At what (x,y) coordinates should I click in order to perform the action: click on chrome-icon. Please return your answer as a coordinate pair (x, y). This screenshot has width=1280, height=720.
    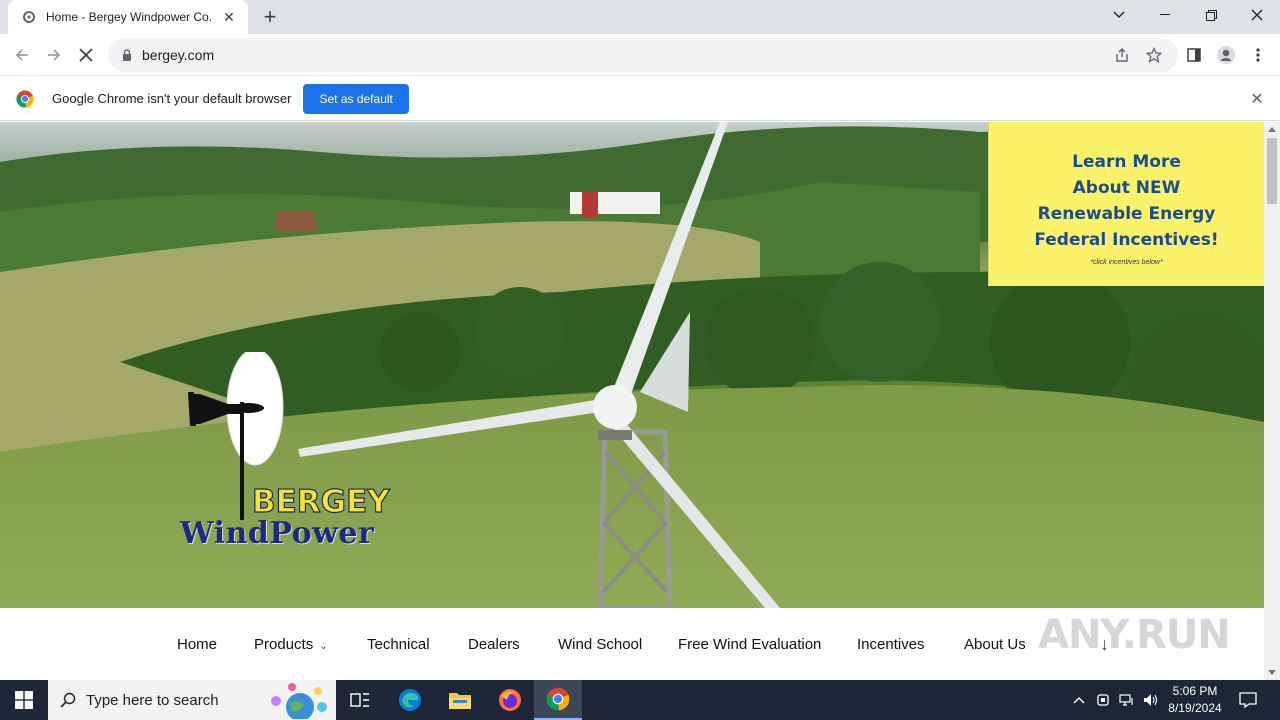
    Looking at the image, I should click on (558, 699).